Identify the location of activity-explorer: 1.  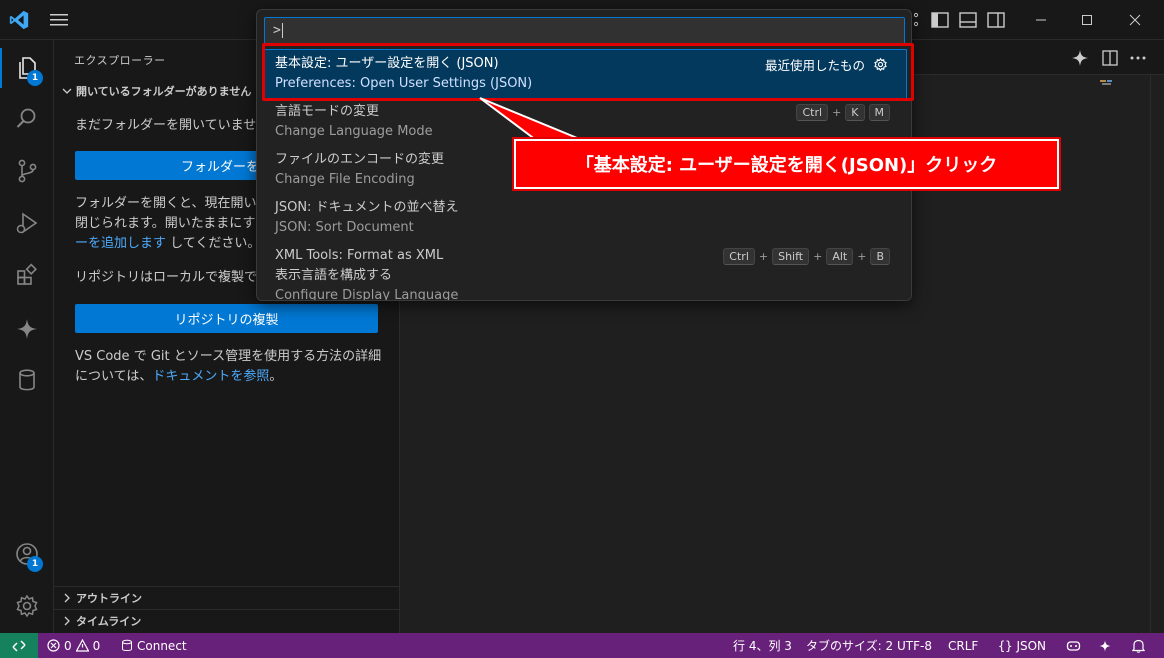
(27, 68).